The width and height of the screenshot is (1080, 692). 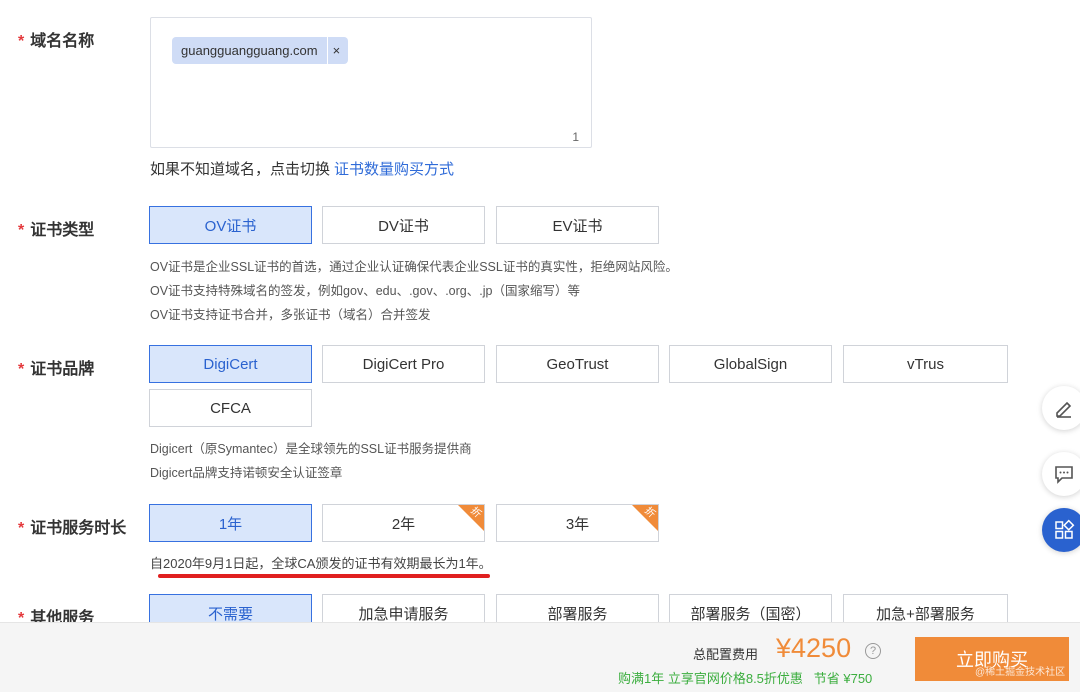 I want to click on brand-label: * 证书品牌, so click(x=56, y=369).